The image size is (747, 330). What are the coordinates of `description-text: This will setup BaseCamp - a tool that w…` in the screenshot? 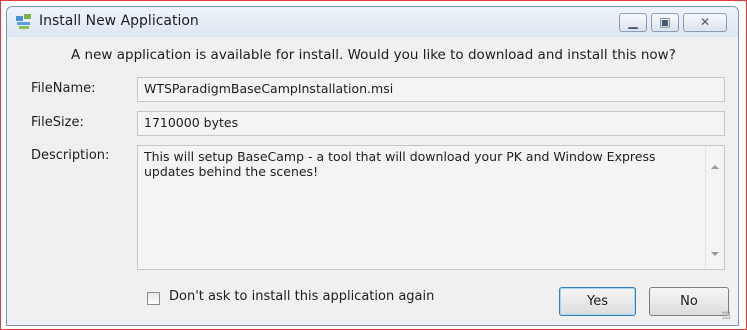 It's located at (400, 164).